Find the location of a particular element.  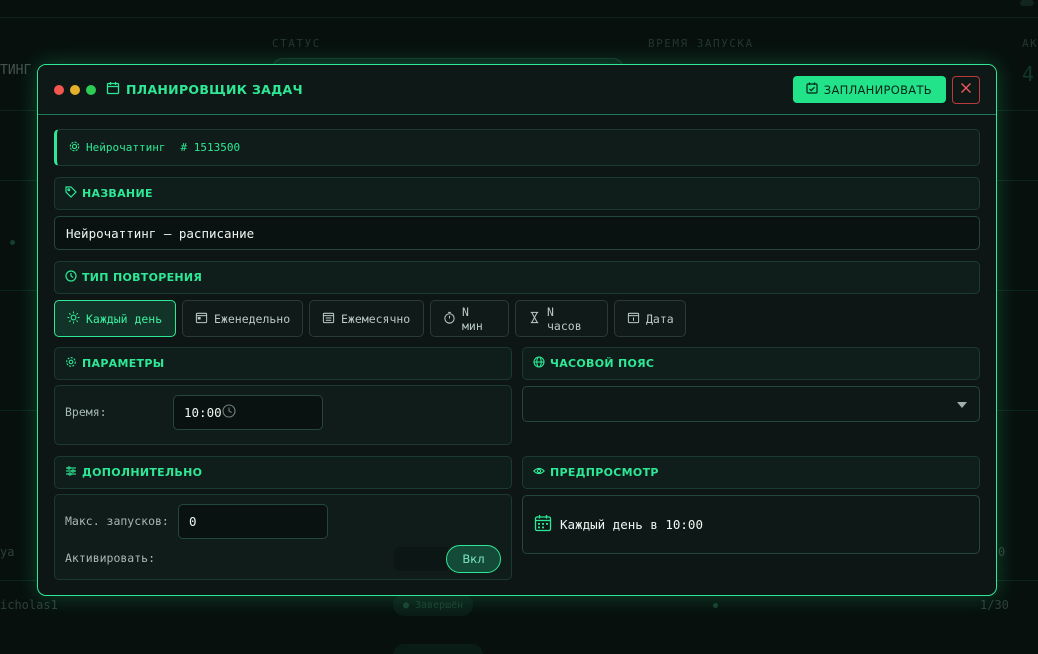

hourglass-icon is located at coordinates (534, 319).